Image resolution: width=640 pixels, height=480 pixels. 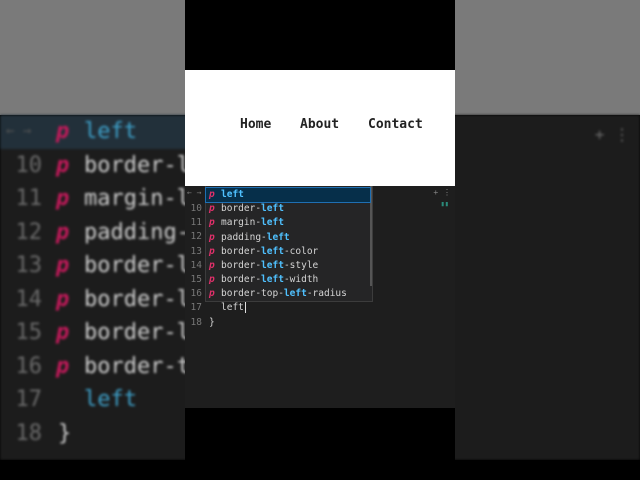 What do you see at coordinates (29, 332) in the screenshot?
I see `background-line-number: 15` at bounding box center [29, 332].